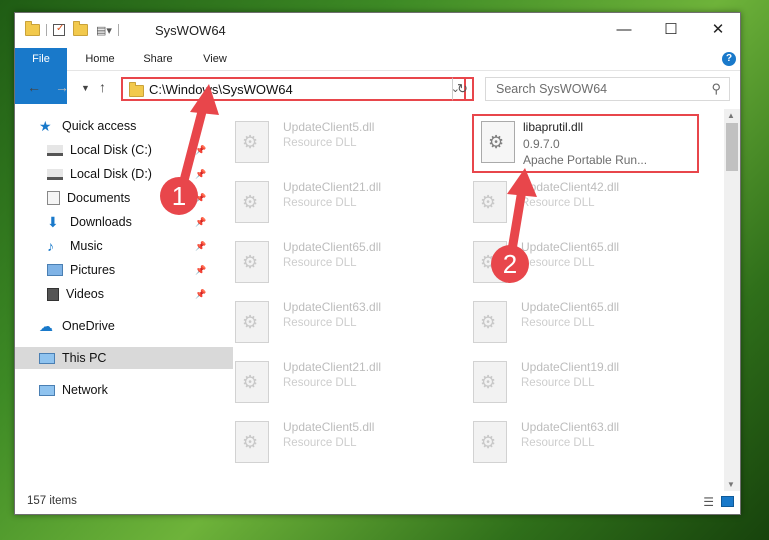 This screenshot has height=540, width=769. I want to click on step-1-badge: 1, so click(179, 196).